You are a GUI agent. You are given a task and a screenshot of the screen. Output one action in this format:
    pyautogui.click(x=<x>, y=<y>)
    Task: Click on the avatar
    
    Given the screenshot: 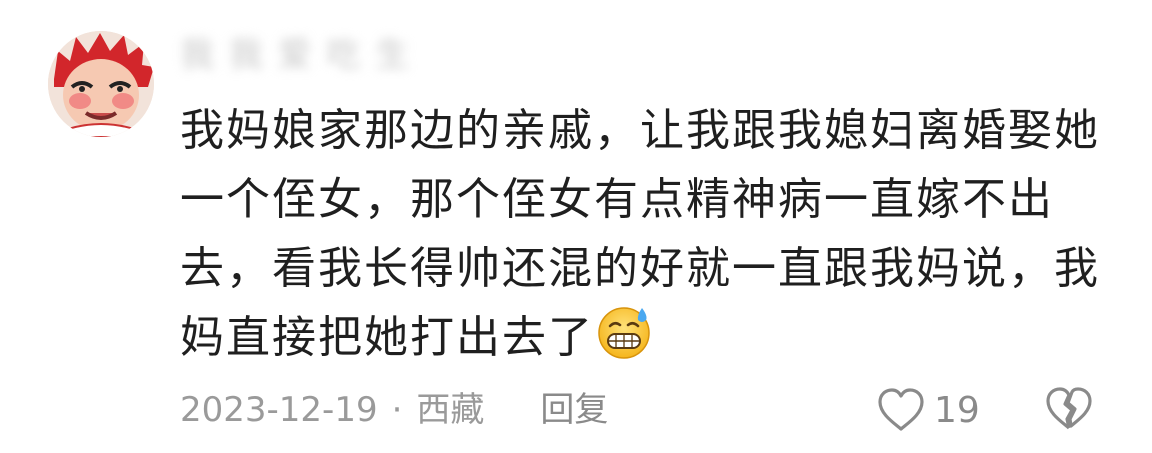 What is the action you would take?
    pyautogui.click(x=101, y=84)
    